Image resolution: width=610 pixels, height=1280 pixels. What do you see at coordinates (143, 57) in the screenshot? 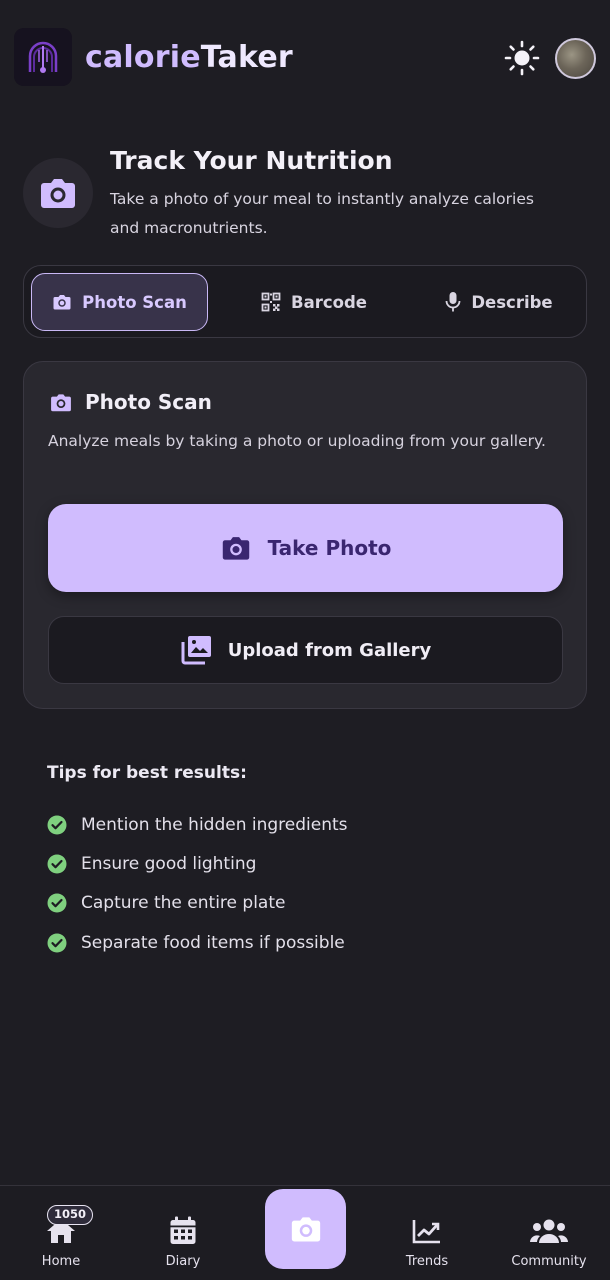
I see `app-title-part1: calorie` at bounding box center [143, 57].